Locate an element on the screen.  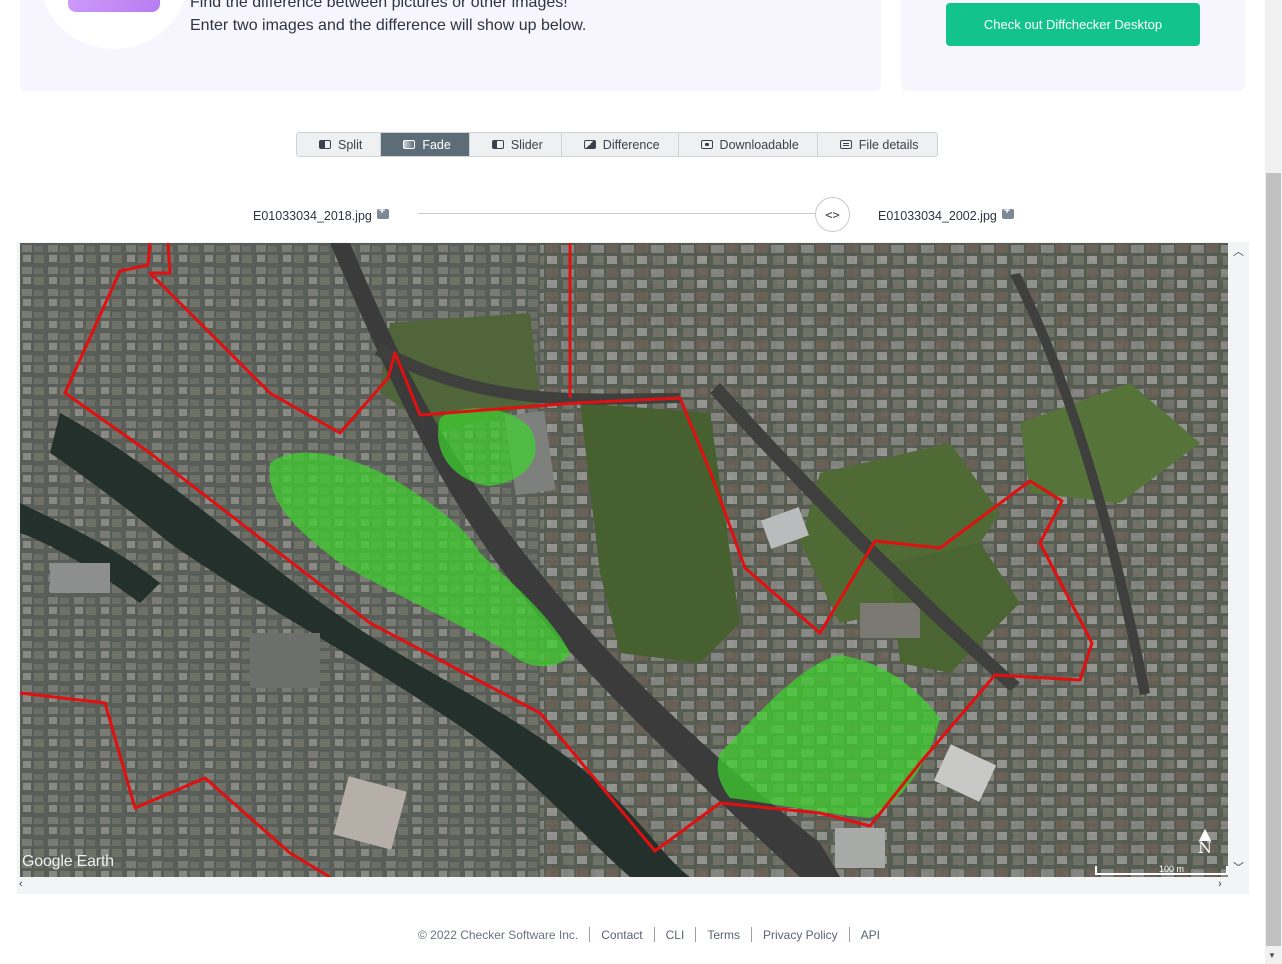
tab-downloadable: Downloadable is located at coordinates (748, 144).